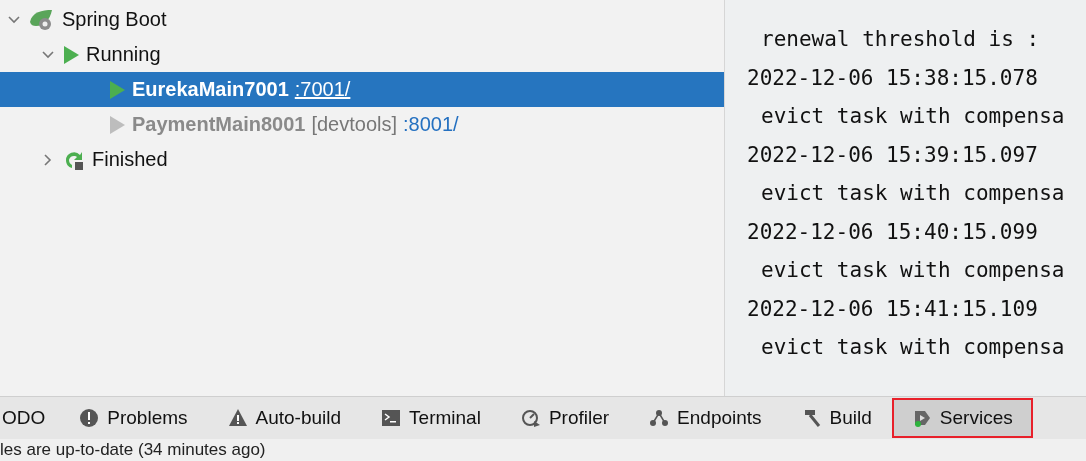 This screenshot has width=1086, height=461. Describe the element at coordinates (391, 418) in the screenshot. I see `terminal-icon` at that location.